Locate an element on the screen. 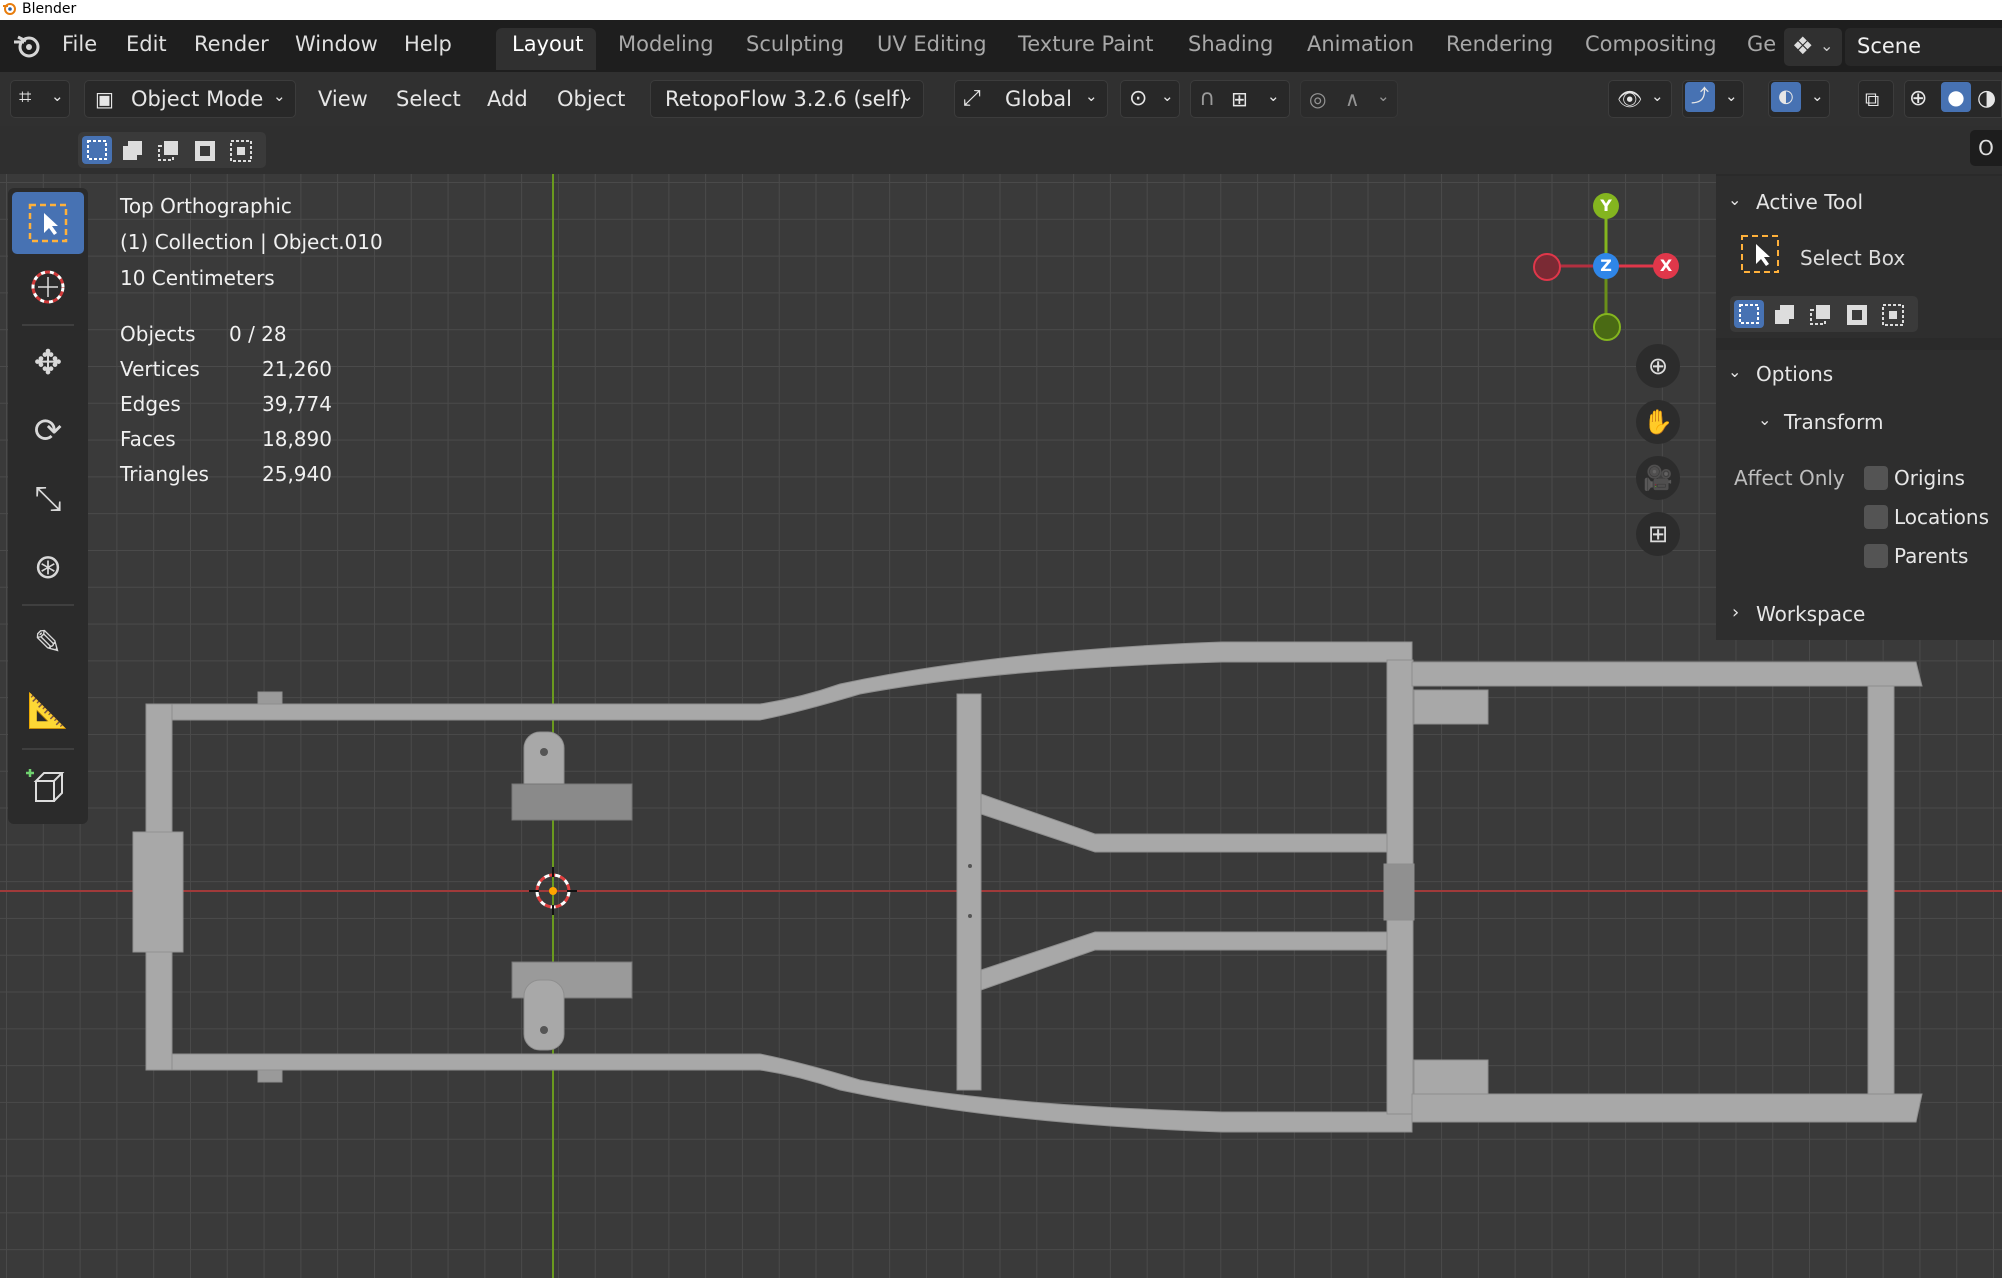 This screenshot has width=2002, height=1278. retopoflow-dropdown: RetopoFlow 3.2.6 (self) ⌄ is located at coordinates (787, 99).